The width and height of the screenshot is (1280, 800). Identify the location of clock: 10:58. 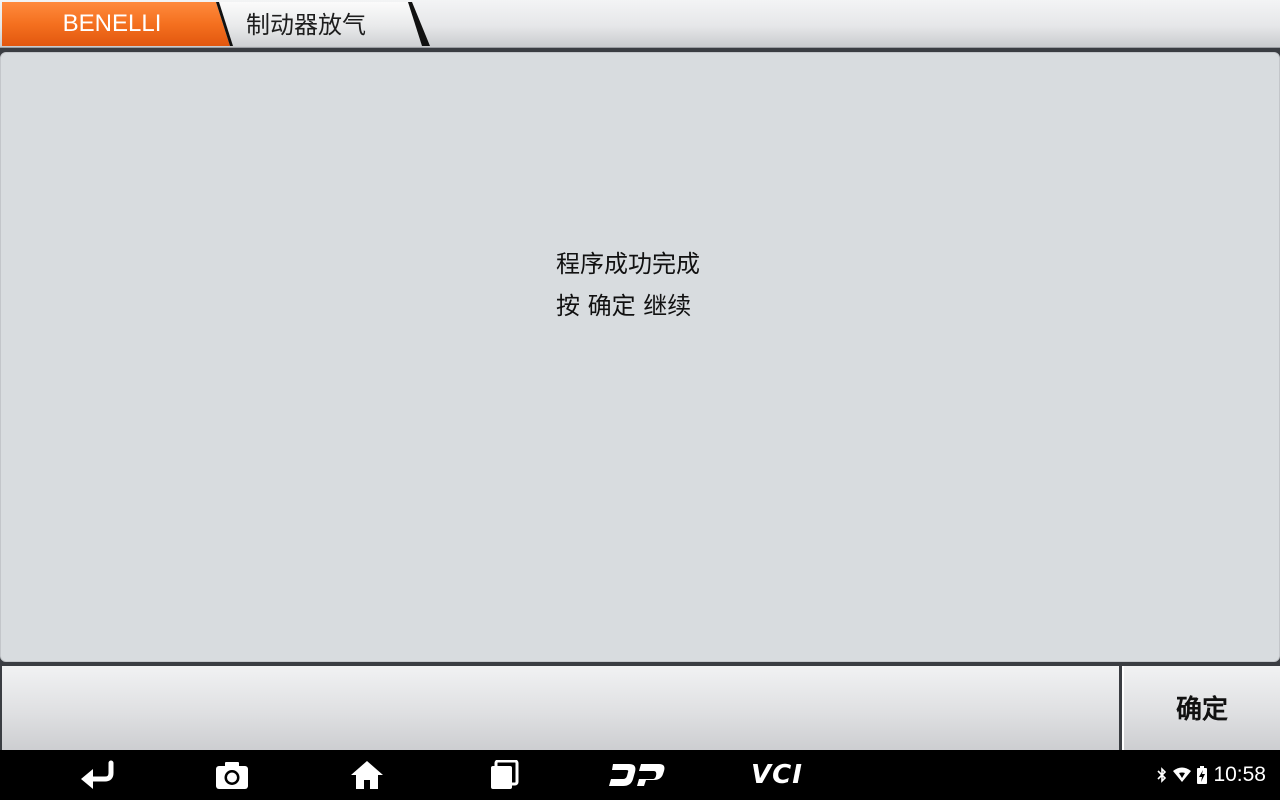
(1239, 774).